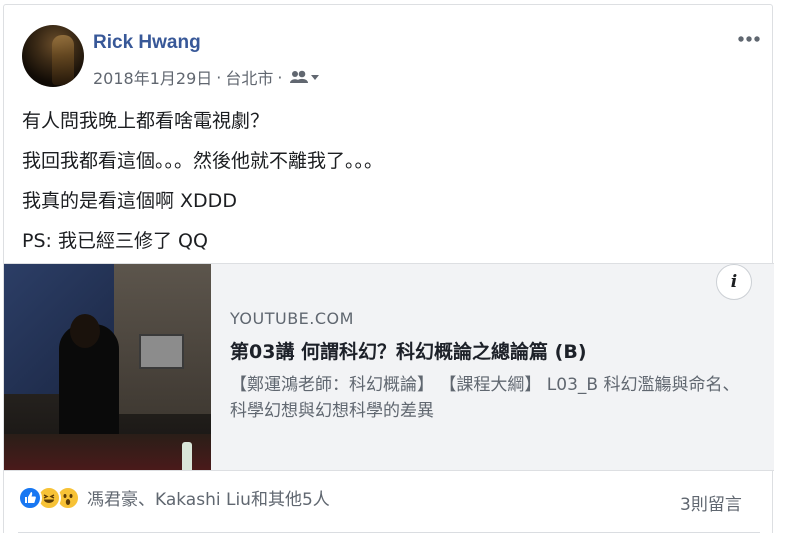  I want to click on post-line: 有人問我晚上都看啥電視劇？, so click(146, 121).